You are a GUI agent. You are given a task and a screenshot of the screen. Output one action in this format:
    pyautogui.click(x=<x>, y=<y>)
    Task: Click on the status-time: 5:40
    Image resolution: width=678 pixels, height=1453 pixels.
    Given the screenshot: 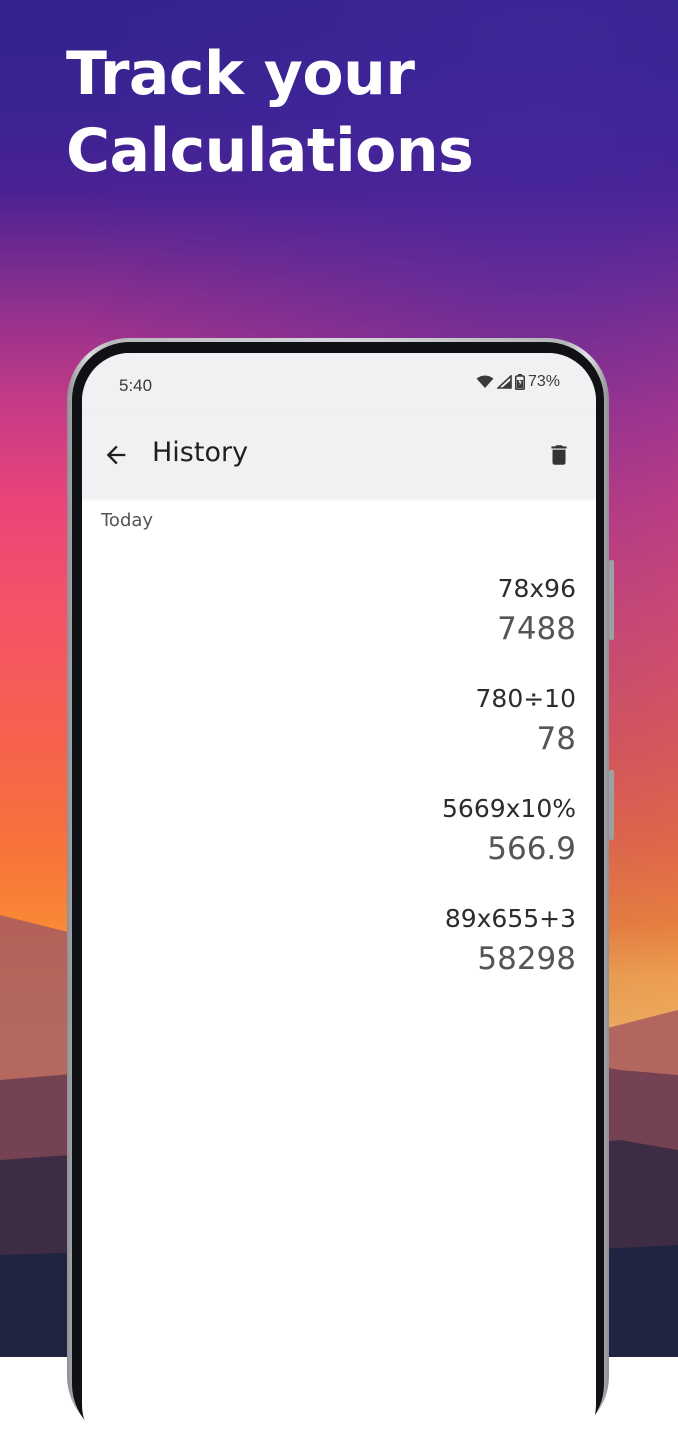 What is the action you would take?
    pyautogui.click(x=136, y=385)
    